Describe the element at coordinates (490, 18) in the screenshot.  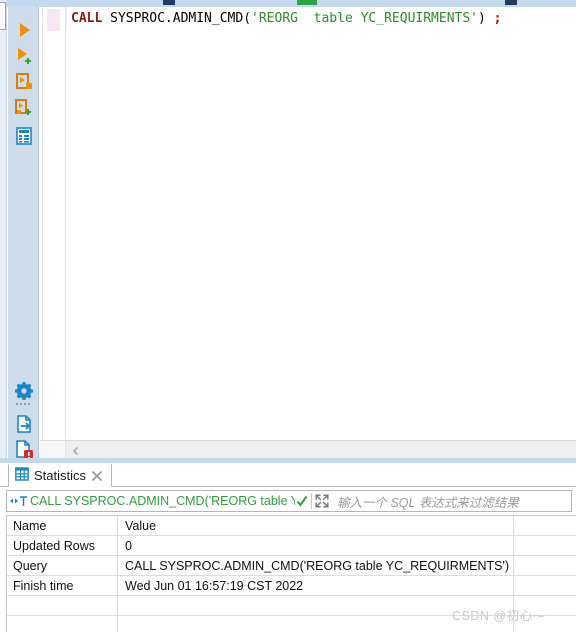
I see `sql-token-space` at that location.